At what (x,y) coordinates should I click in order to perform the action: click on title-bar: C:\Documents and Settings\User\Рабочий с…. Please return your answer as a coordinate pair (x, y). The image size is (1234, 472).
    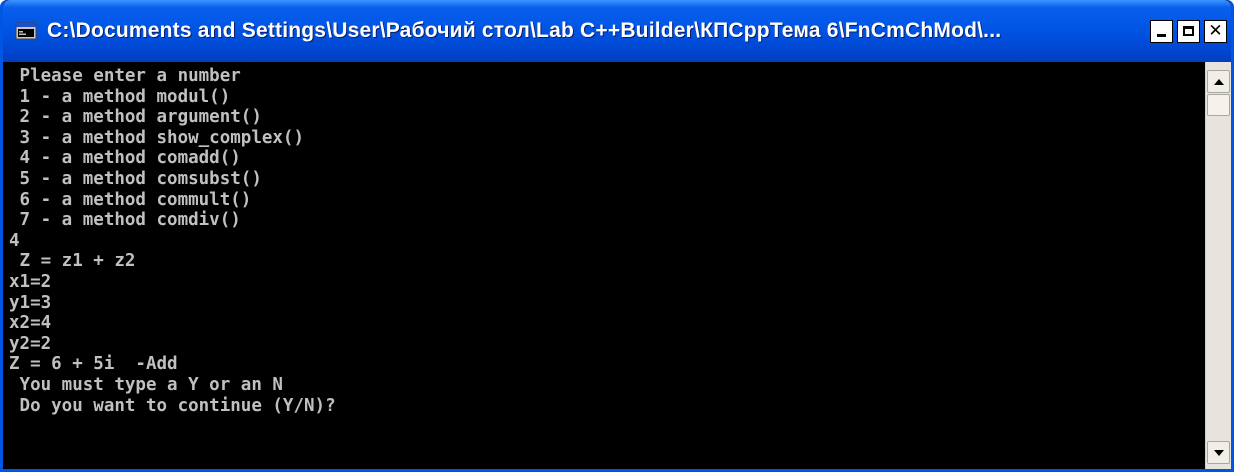
    Looking at the image, I should click on (617, 31).